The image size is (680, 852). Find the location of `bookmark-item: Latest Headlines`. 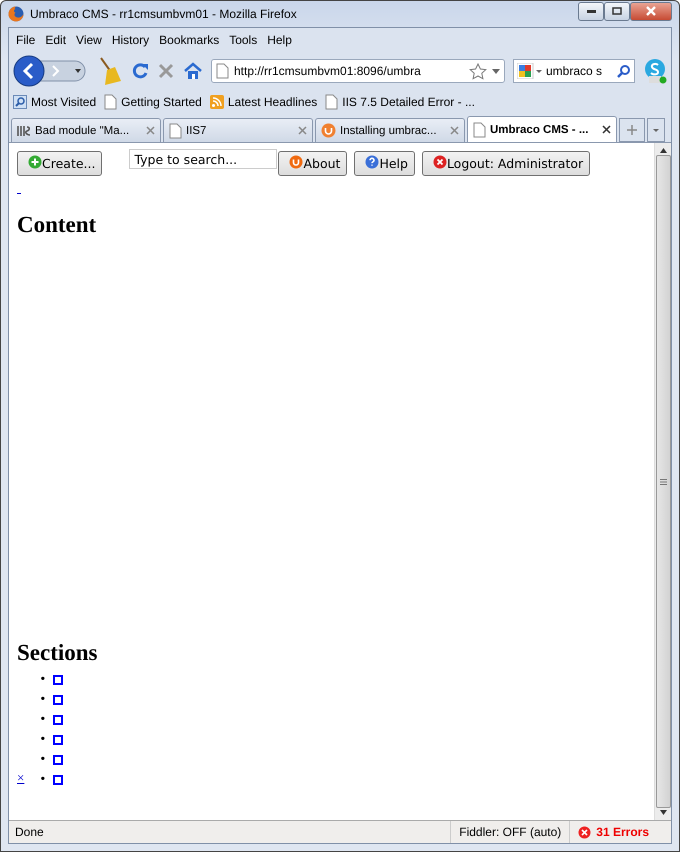

bookmark-item: Latest Headlines is located at coordinates (264, 102).